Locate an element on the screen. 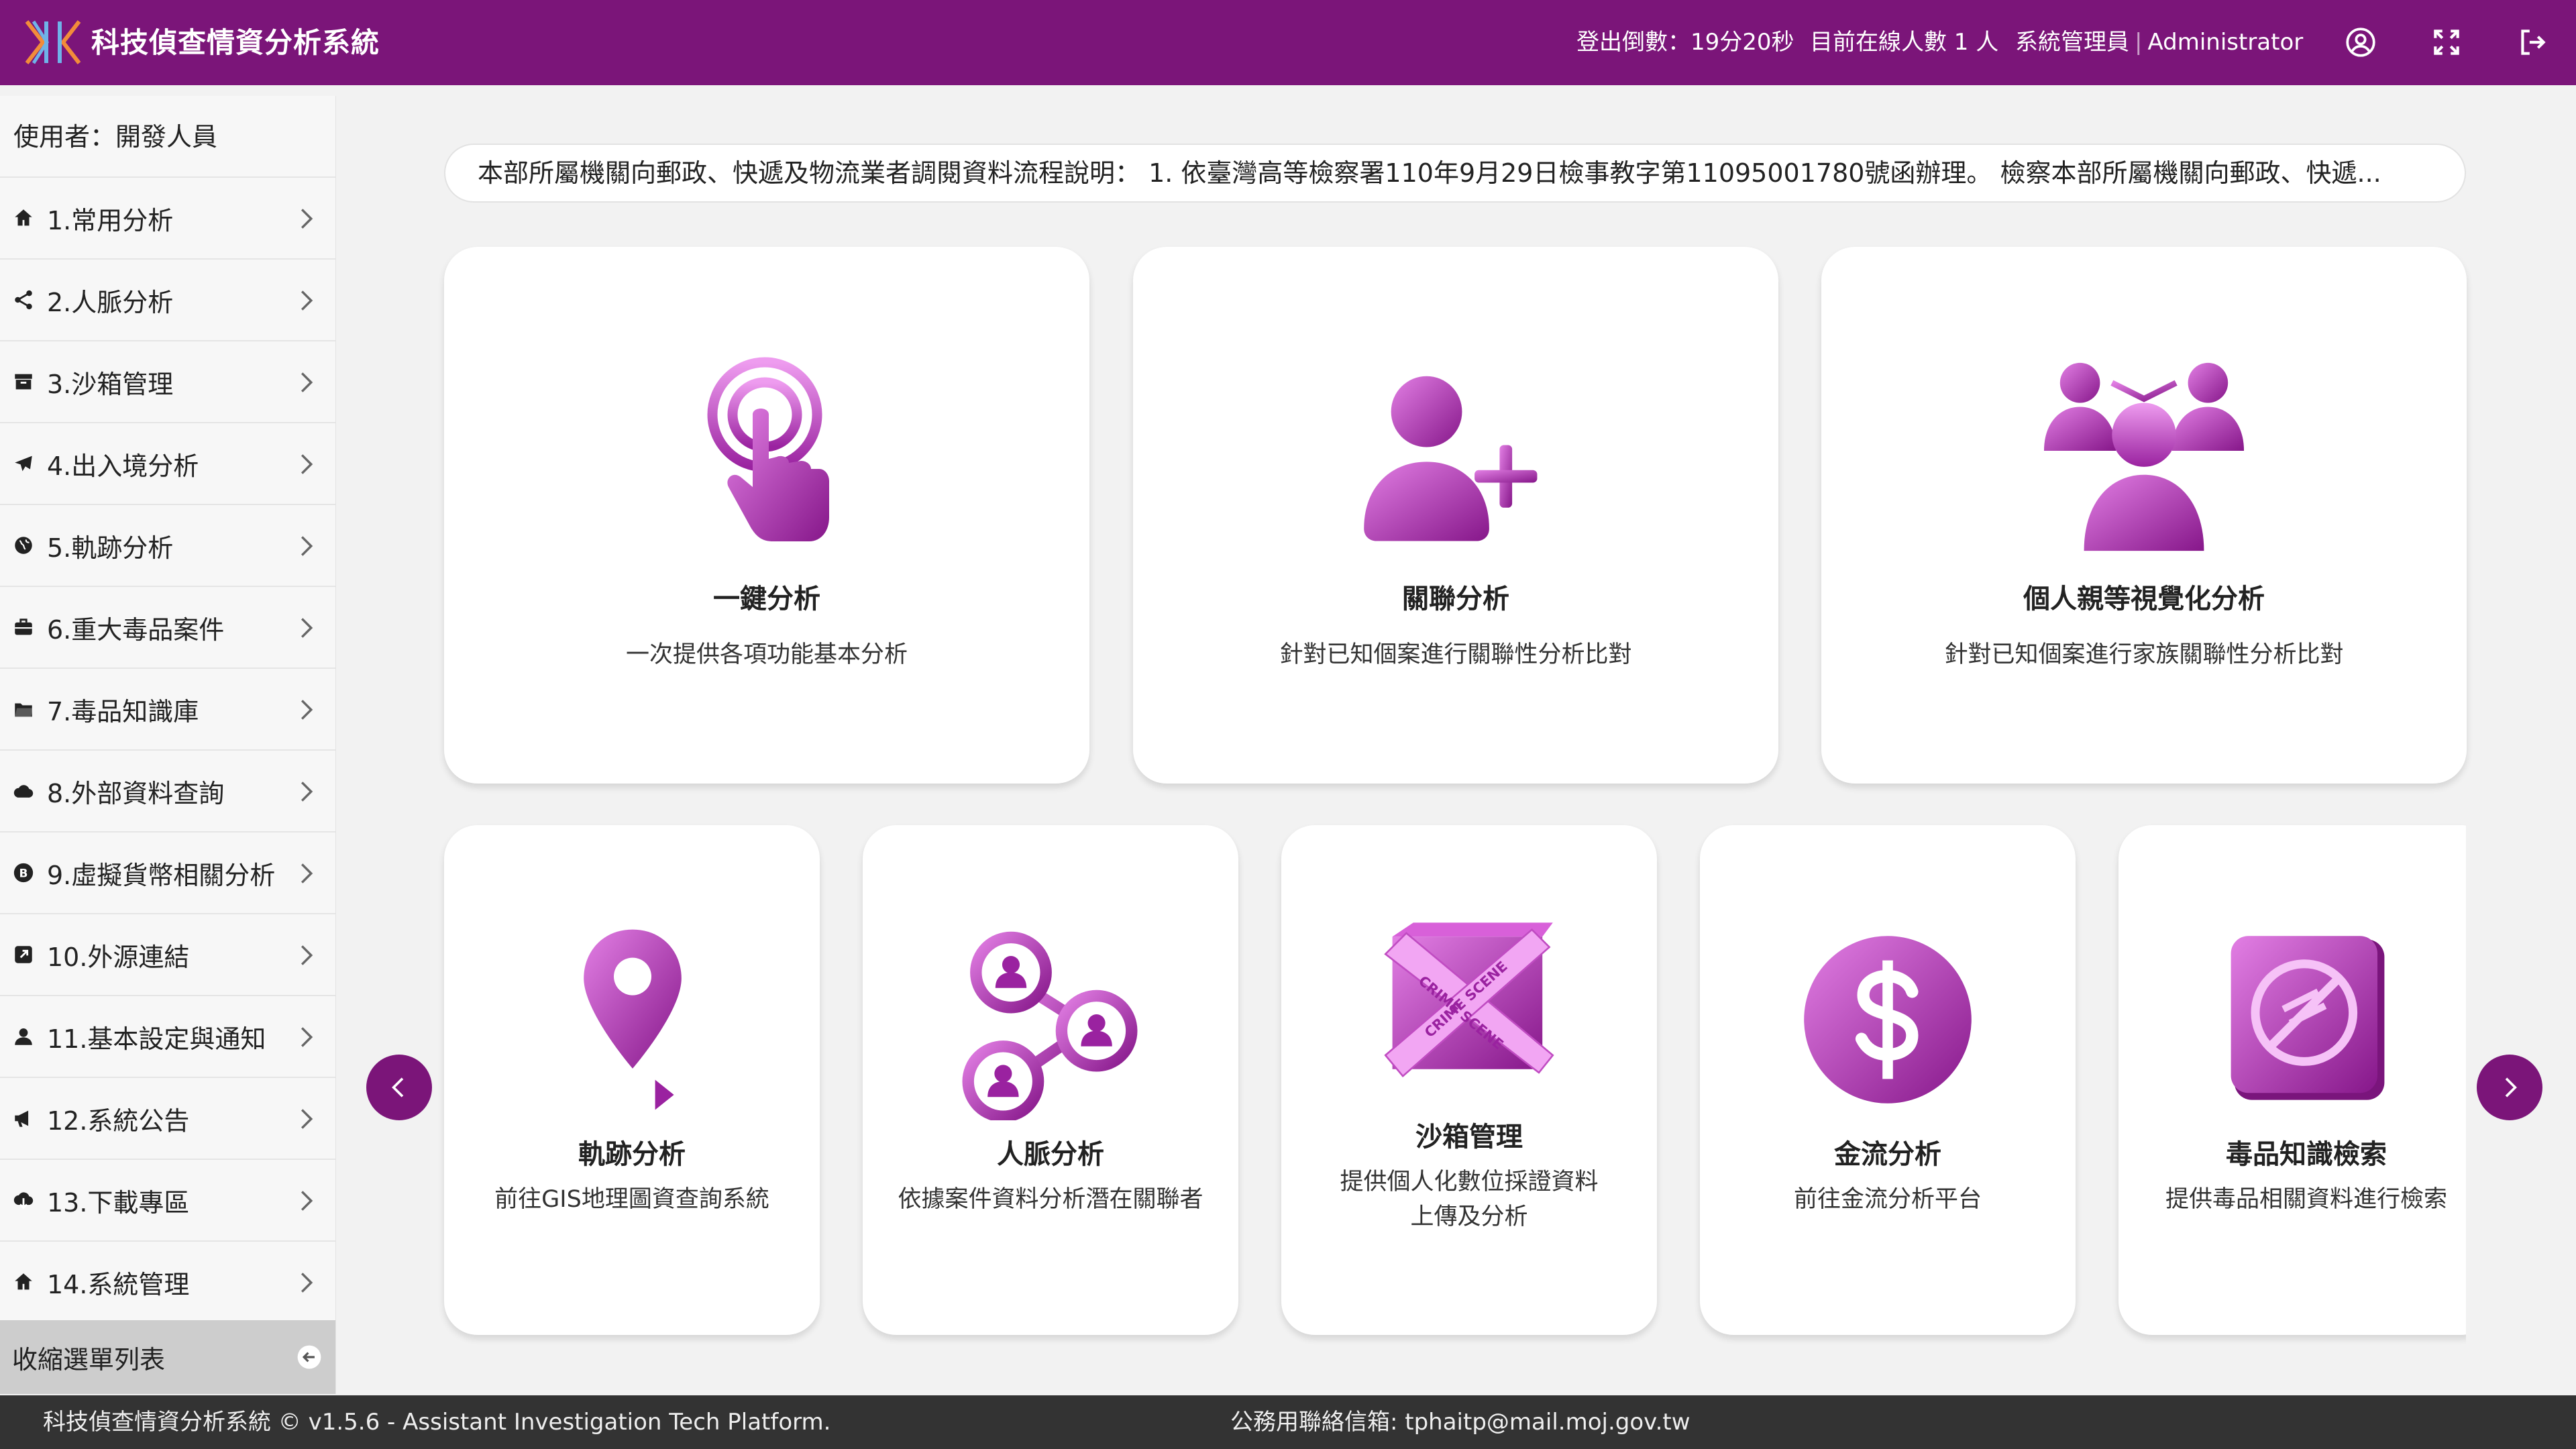 This screenshot has height=1449, width=2576. card-description: 針對已知個案進行家族關聯性分析比對 is located at coordinates (2144, 654).